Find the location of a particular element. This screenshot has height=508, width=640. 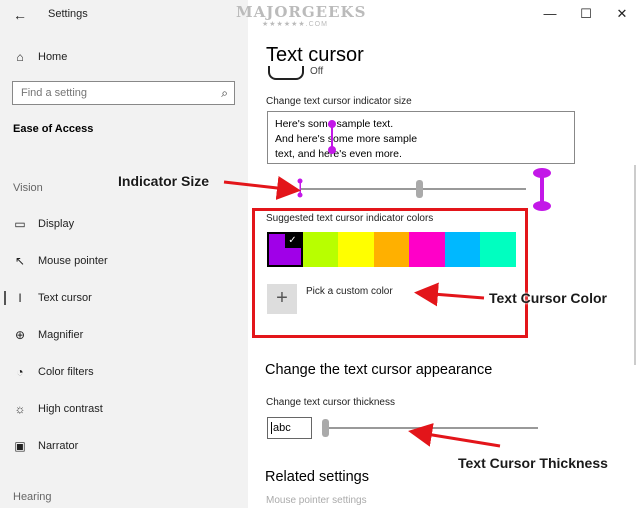

palette-icon: ◔ is located at coordinates (20, 372).